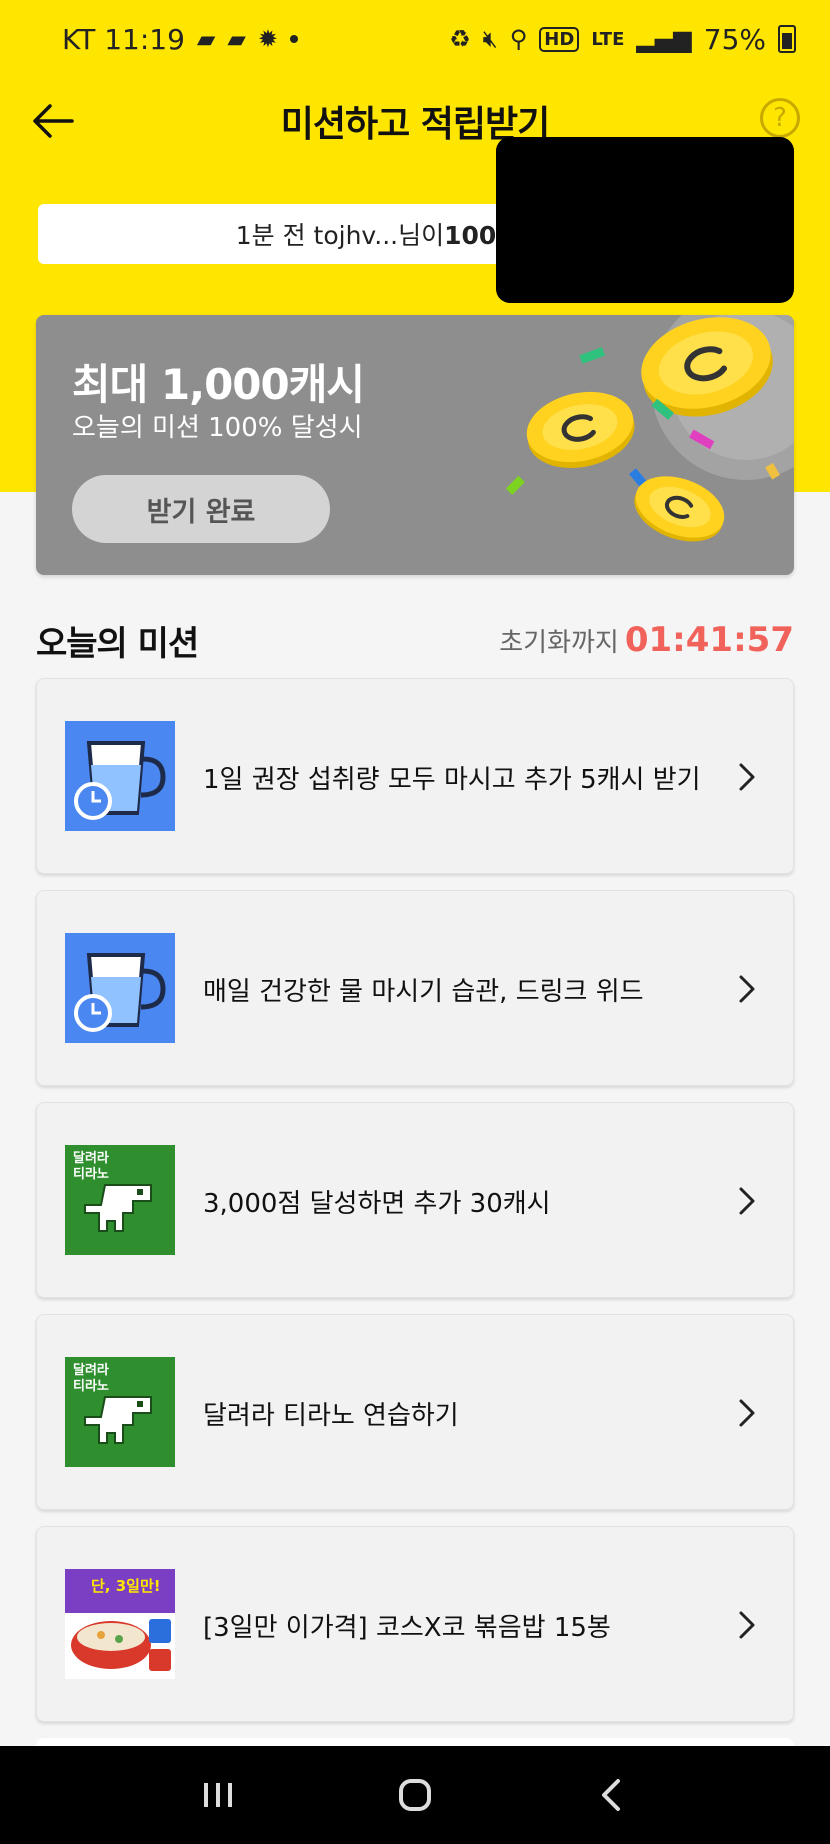 The height and width of the screenshot is (1844, 830). What do you see at coordinates (423, 991) in the screenshot?
I see `mission-label: 매일 건강한 물 마시기 습관, 드링크 위드` at bounding box center [423, 991].